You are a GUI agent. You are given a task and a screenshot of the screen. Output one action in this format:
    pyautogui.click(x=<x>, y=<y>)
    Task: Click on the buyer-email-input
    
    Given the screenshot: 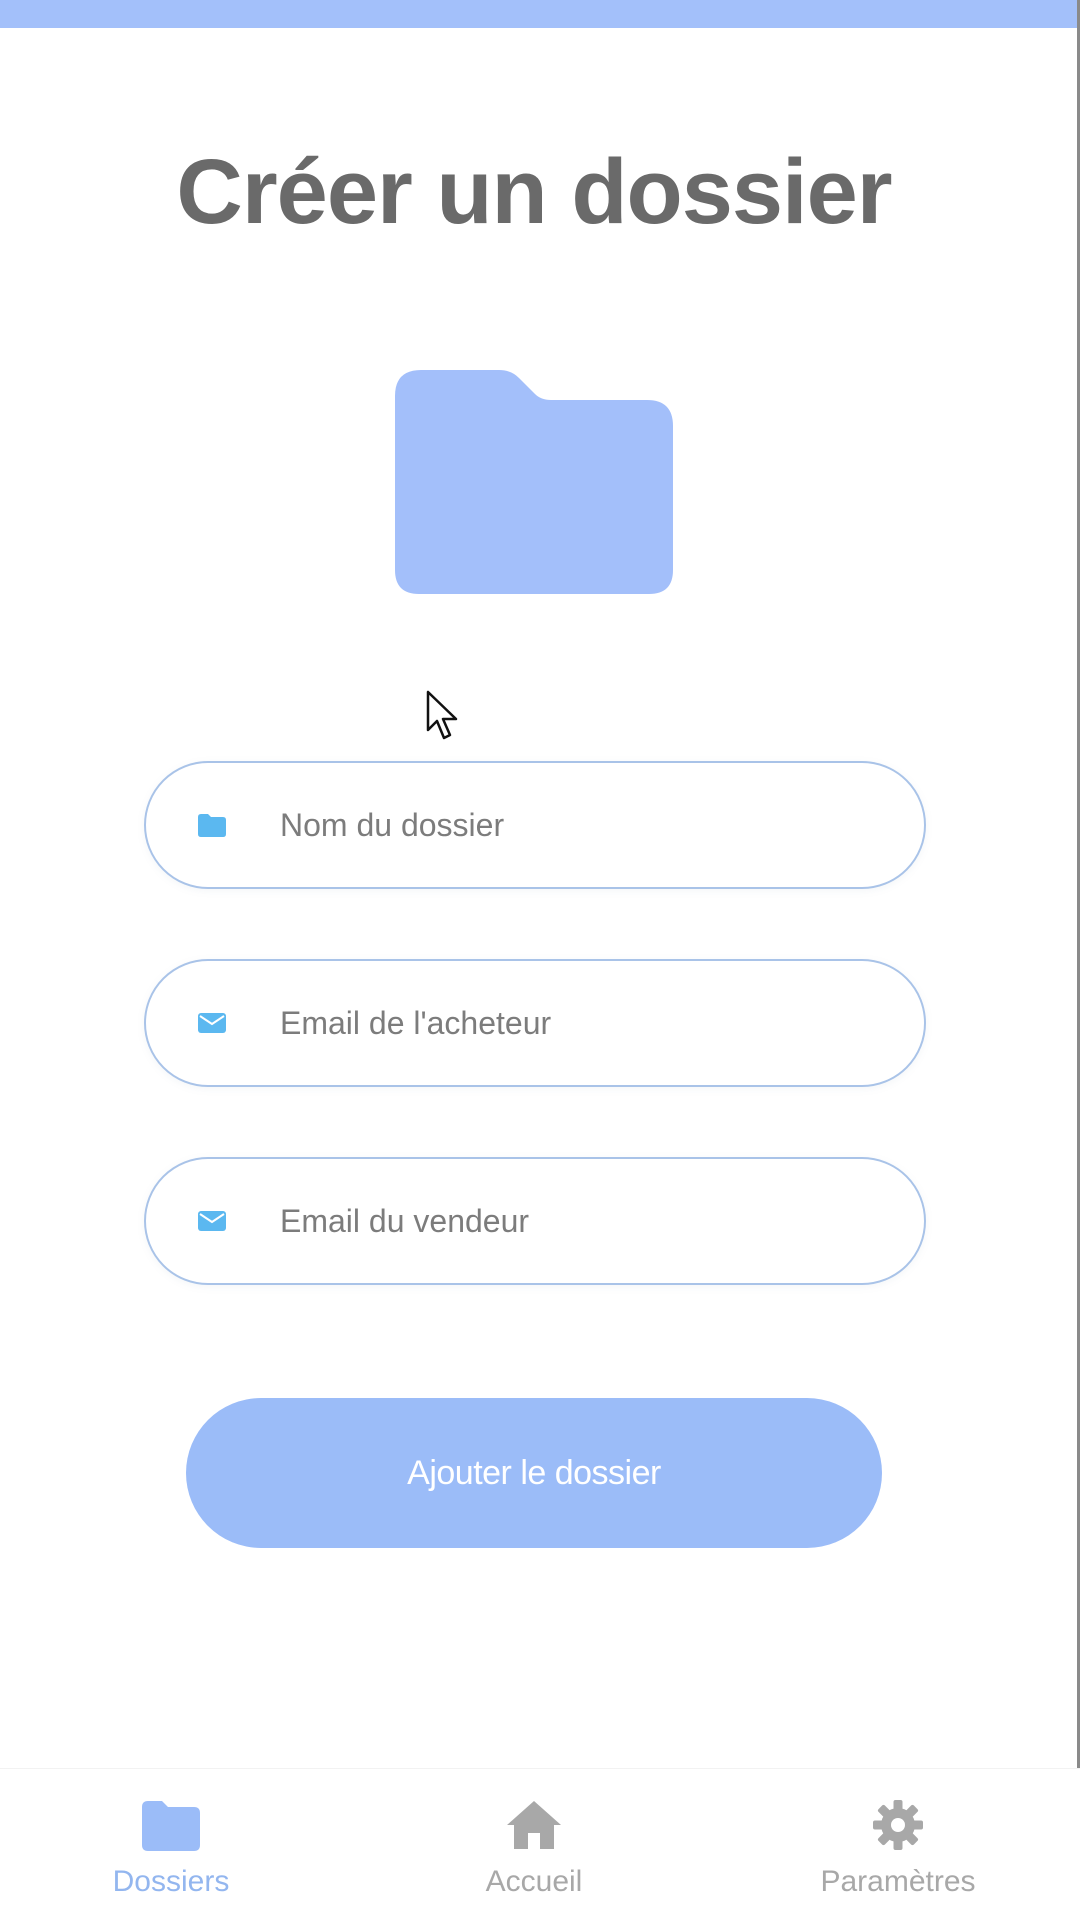 What is the action you would take?
    pyautogui.click(x=580, y=1023)
    